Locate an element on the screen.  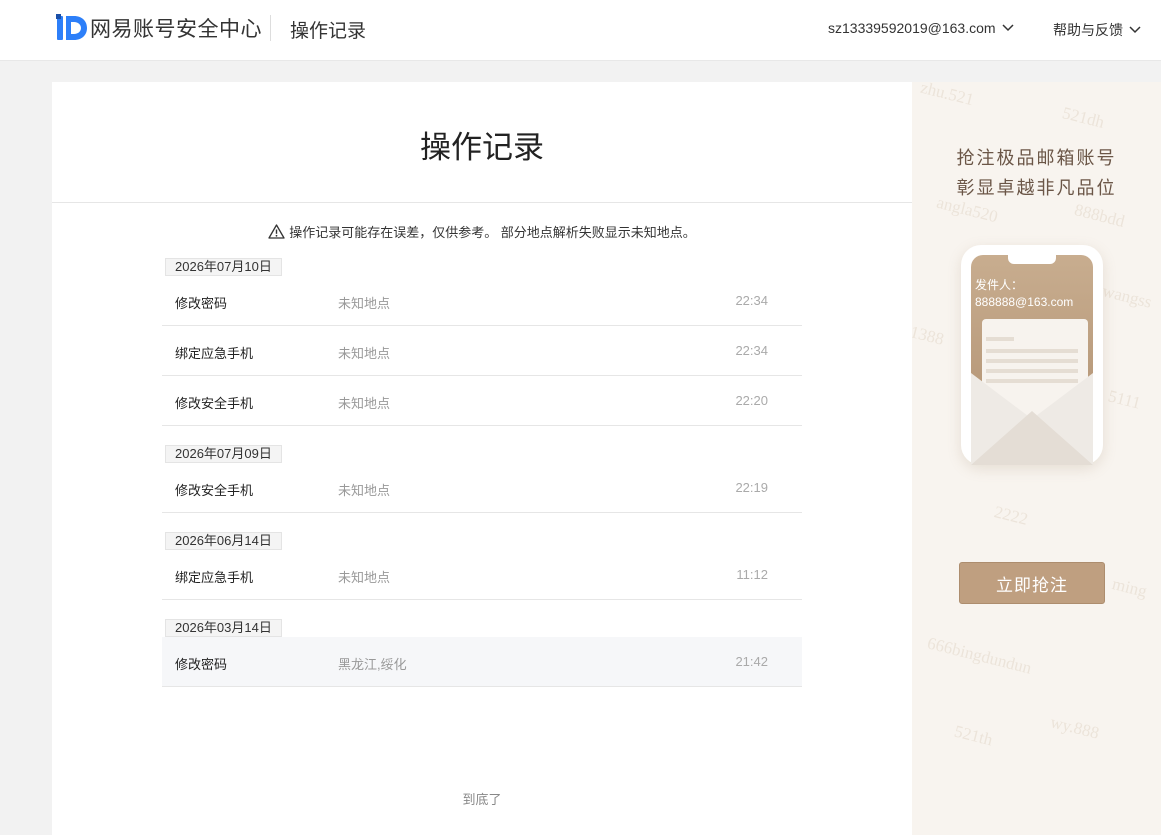
ad-headline-1: 抢注极品邮箱账号 is located at coordinates (1036, 158).